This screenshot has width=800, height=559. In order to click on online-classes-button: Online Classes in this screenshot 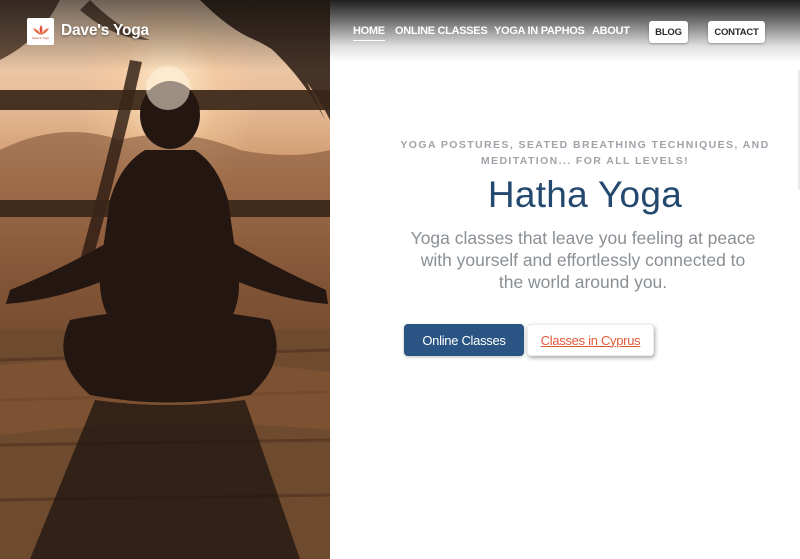, I will do `click(464, 340)`.